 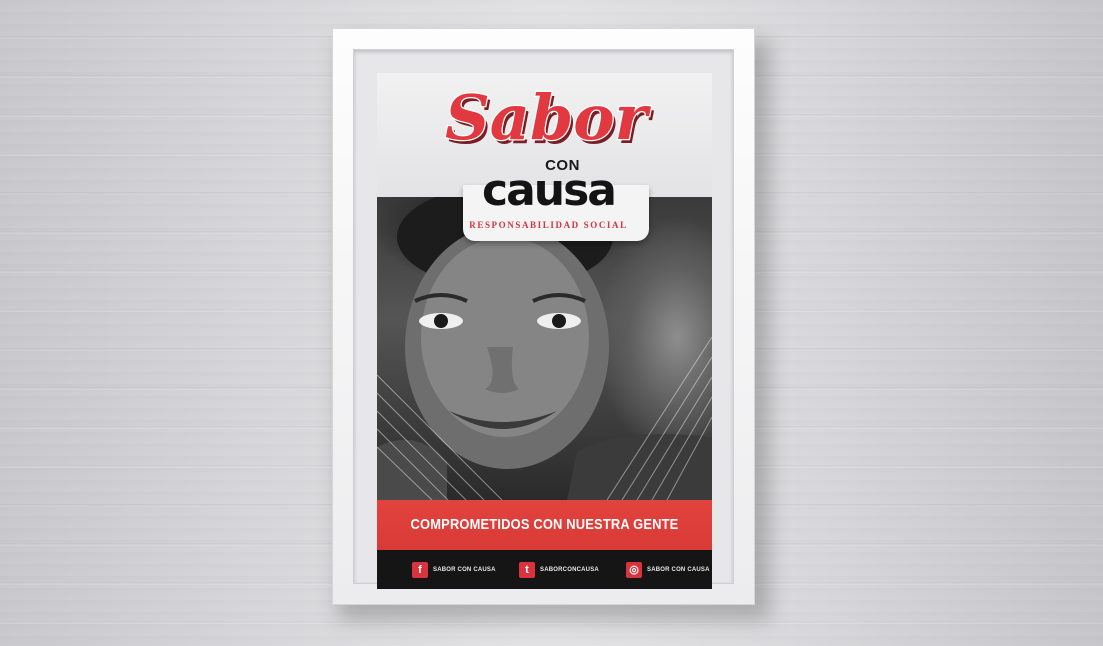 I want to click on sabor-script-logo: Sabor Sabor, so click(x=549, y=119).